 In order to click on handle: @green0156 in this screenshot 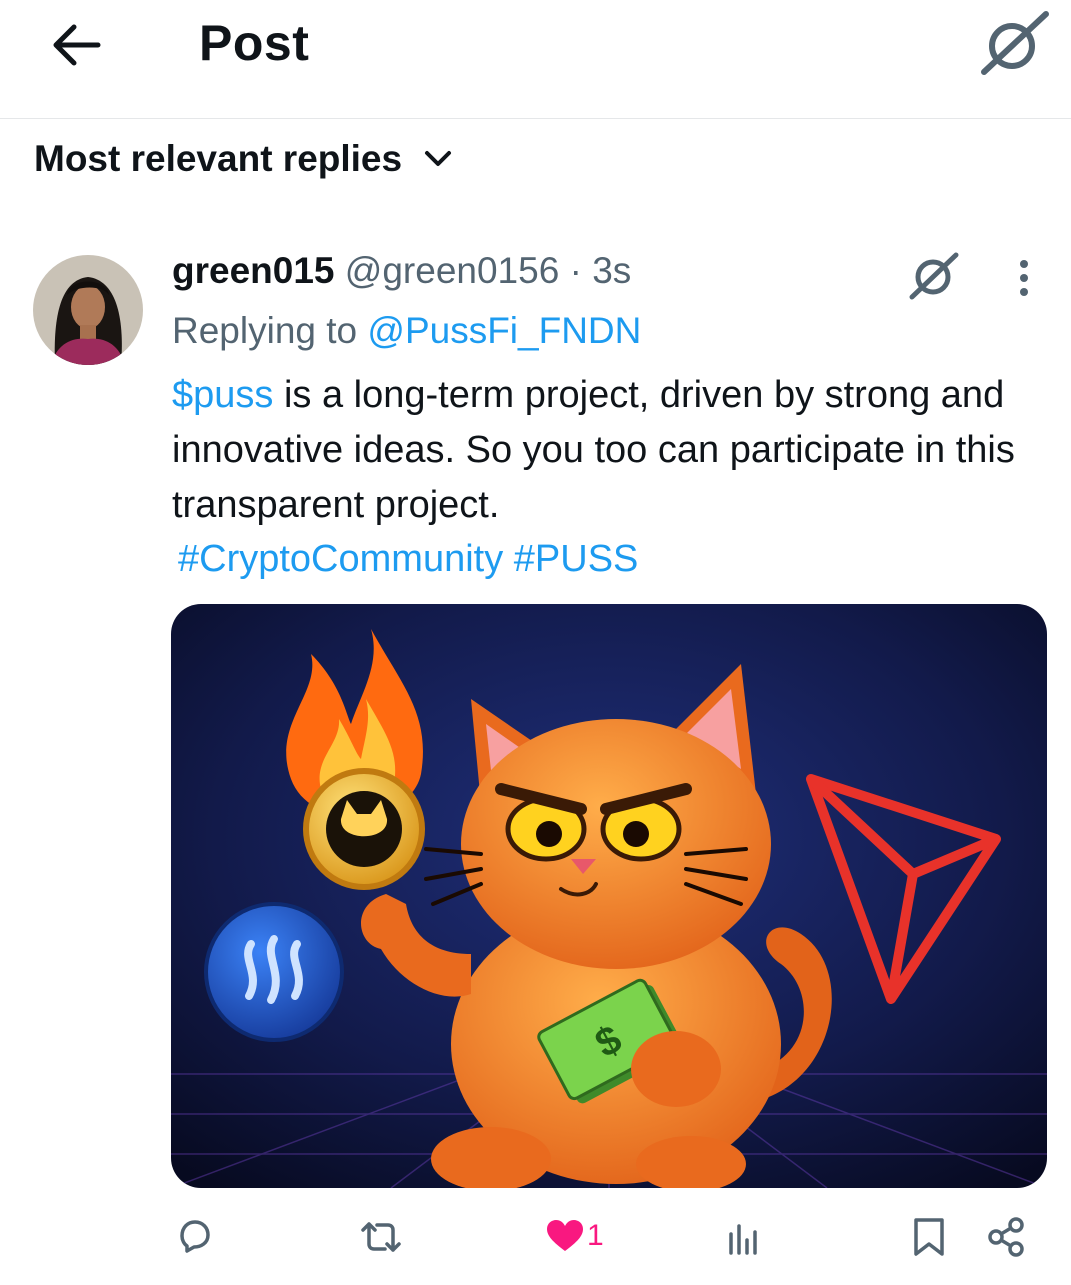, I will do `click(452, 270)`.